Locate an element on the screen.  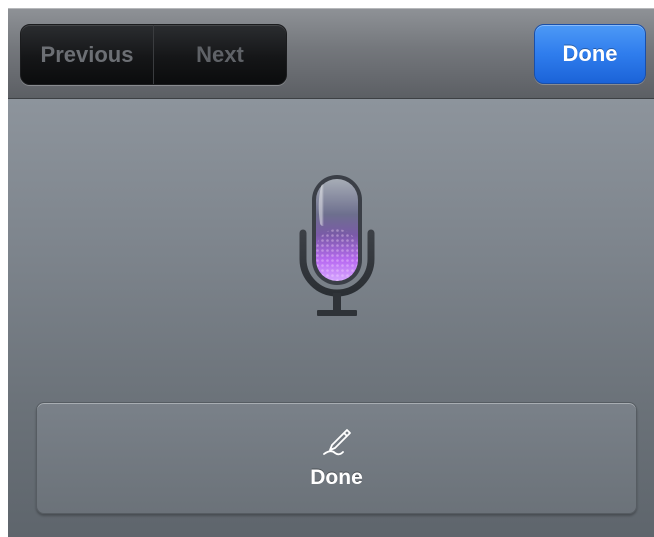
done-button: Done is located at coordinates (590, 54).